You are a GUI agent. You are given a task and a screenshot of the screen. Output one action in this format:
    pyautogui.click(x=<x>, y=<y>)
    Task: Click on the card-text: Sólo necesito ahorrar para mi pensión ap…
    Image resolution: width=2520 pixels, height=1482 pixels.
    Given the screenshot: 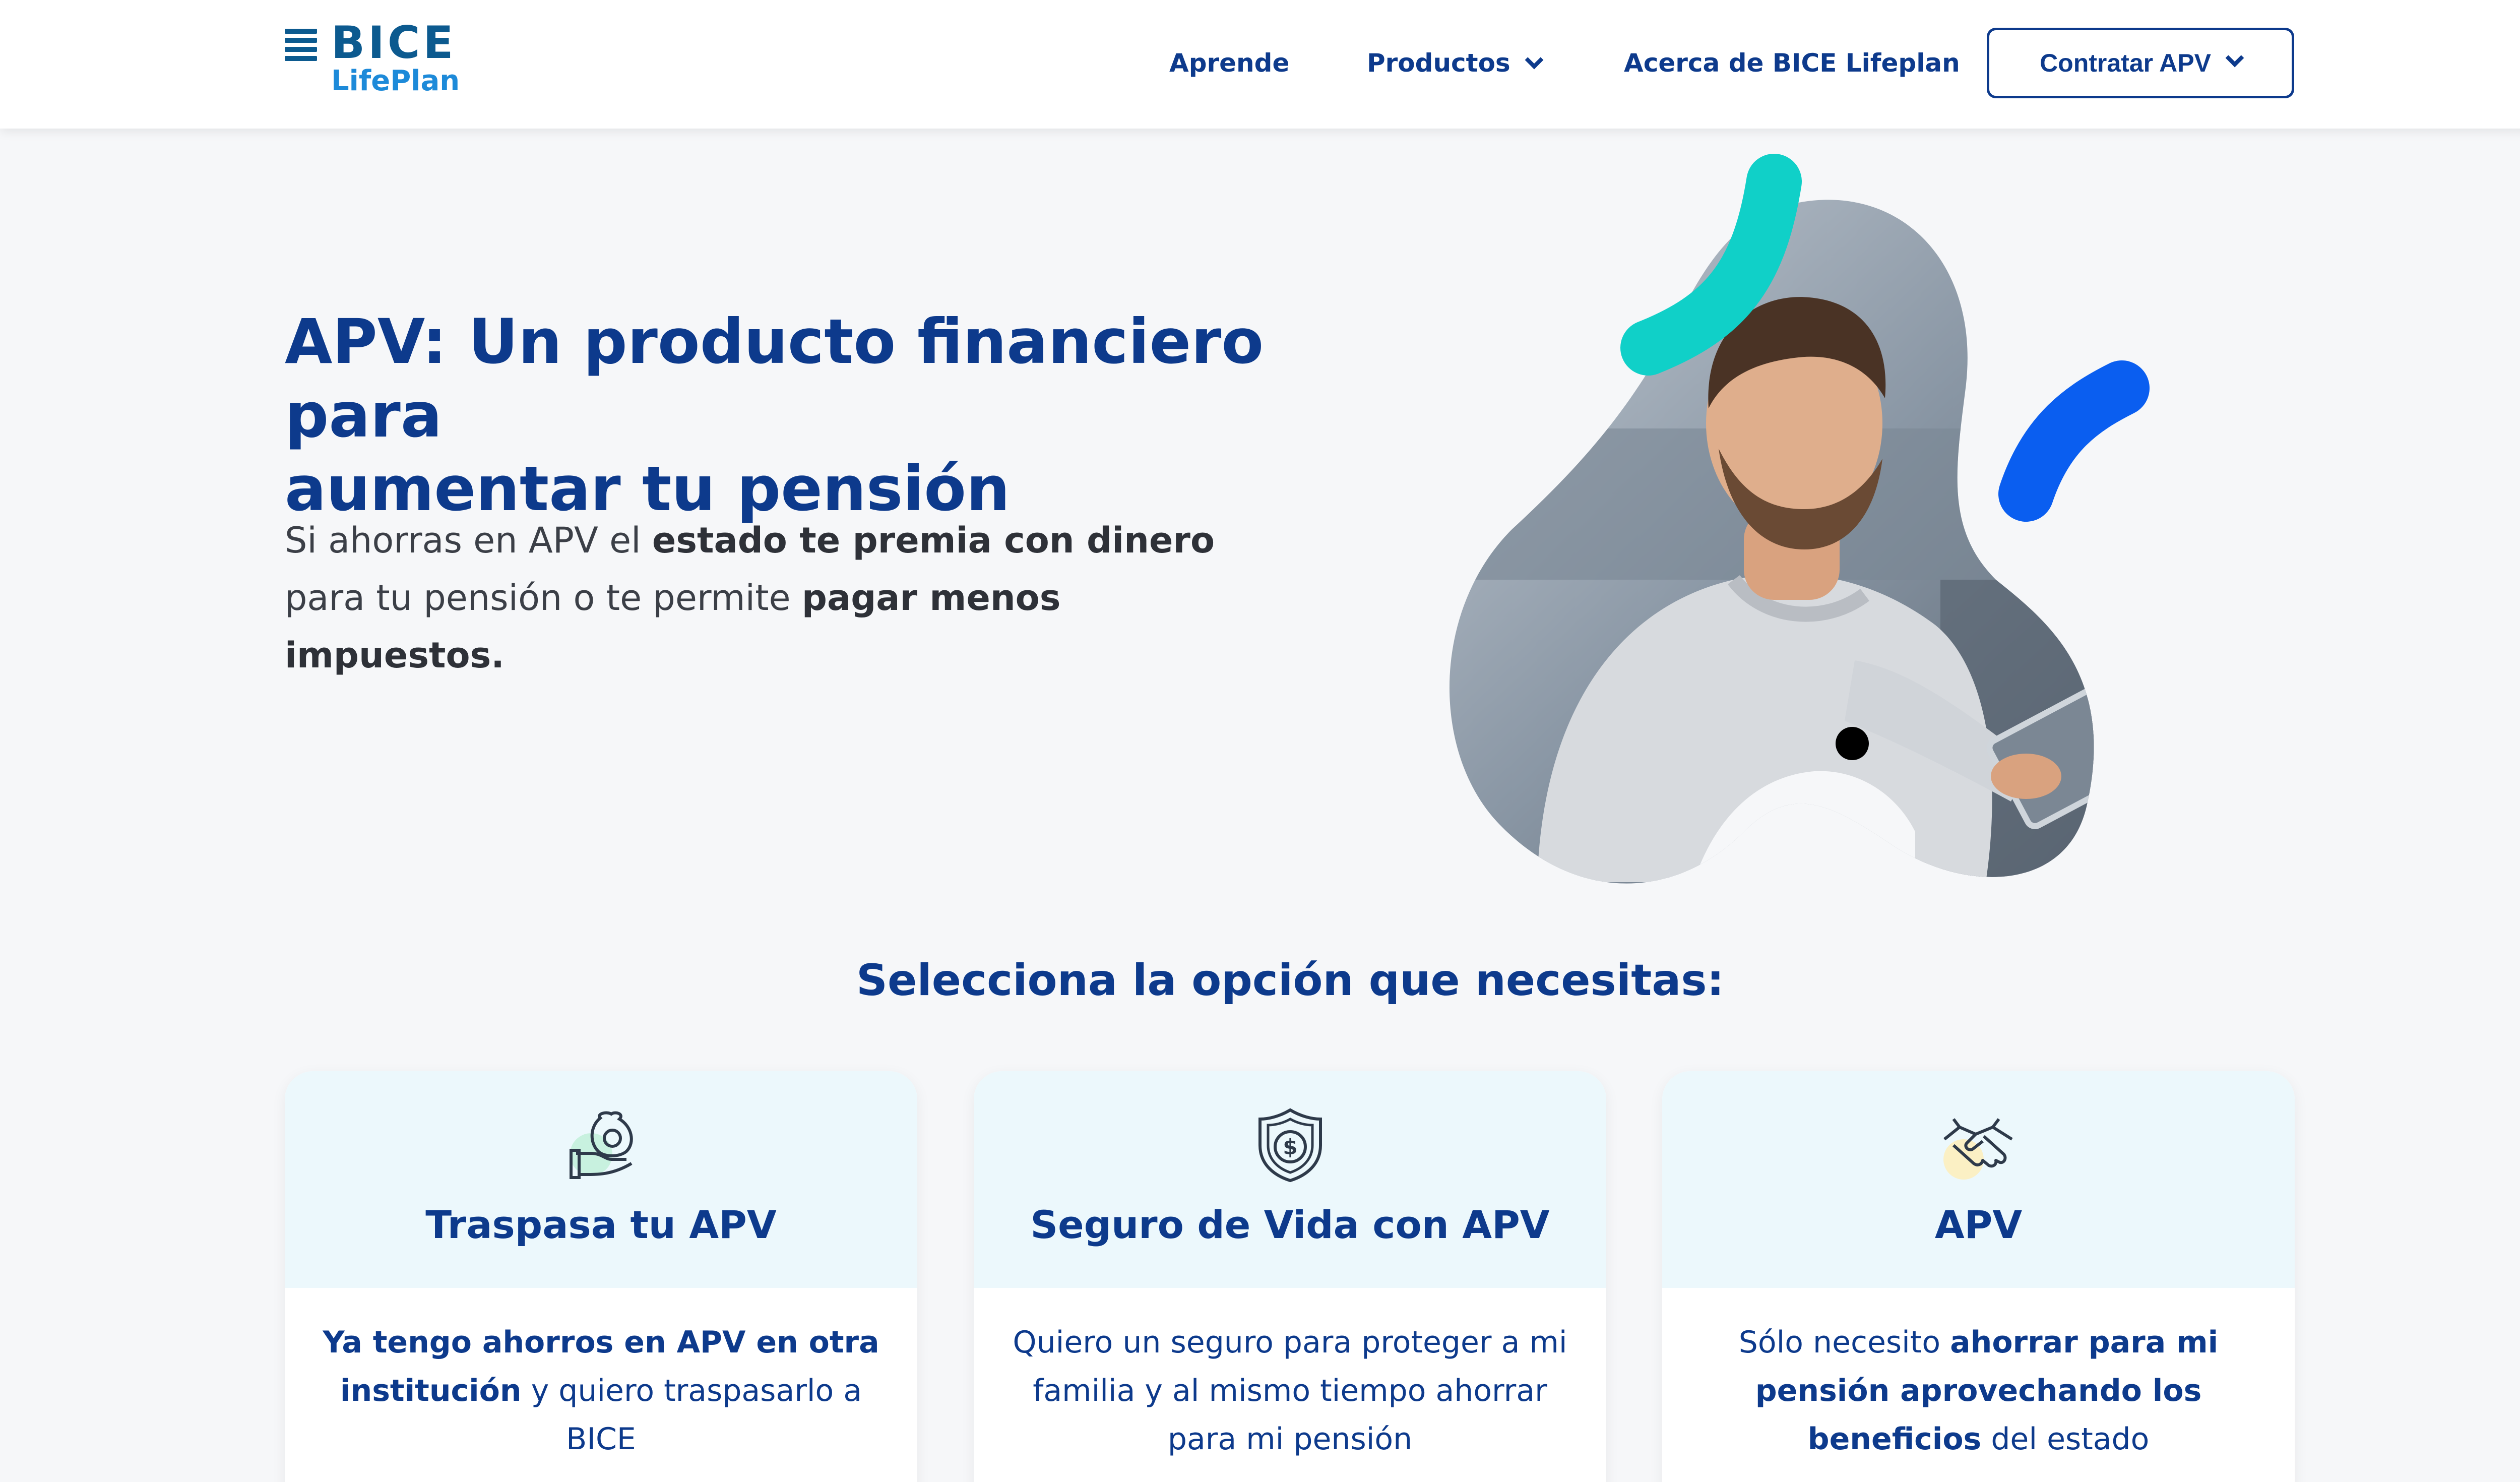 What is the action you would take?
    pyautogui.click(x=1978, y=1391)
    